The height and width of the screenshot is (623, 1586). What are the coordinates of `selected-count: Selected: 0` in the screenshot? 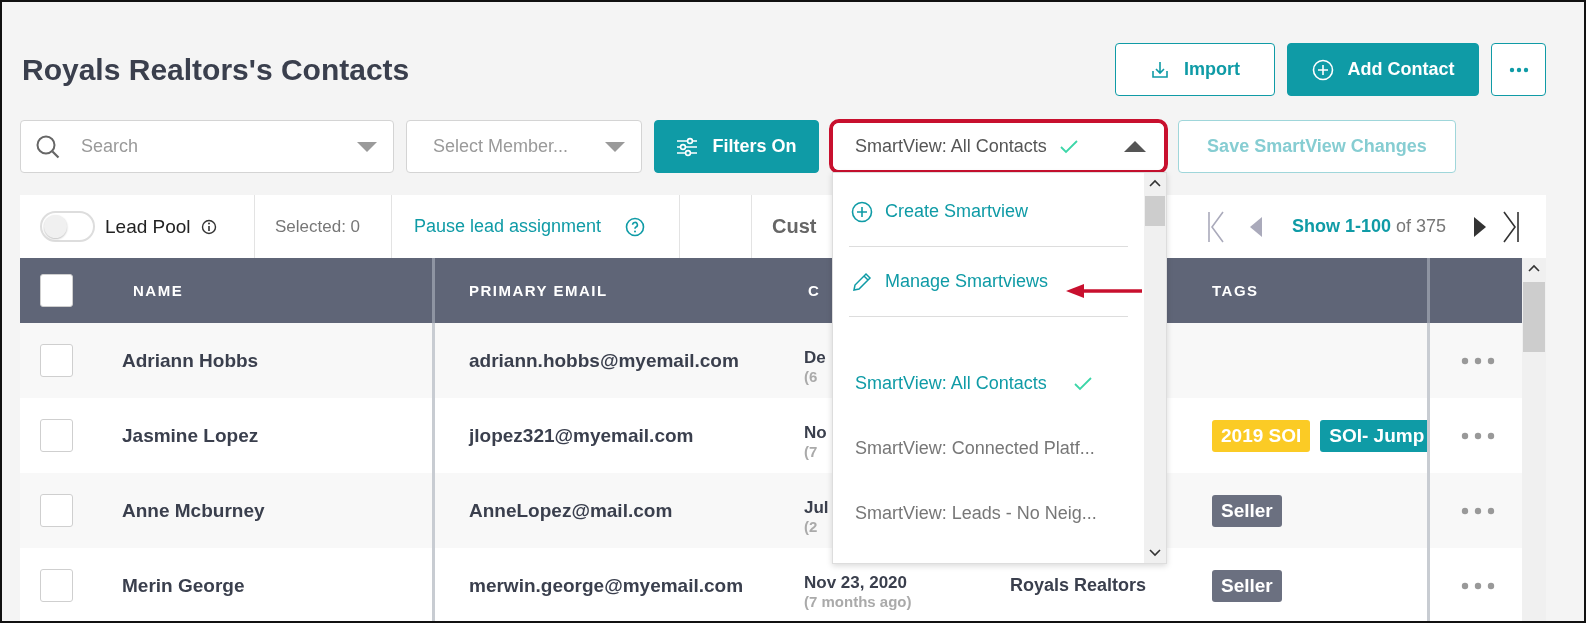 It's located at (318, 226).